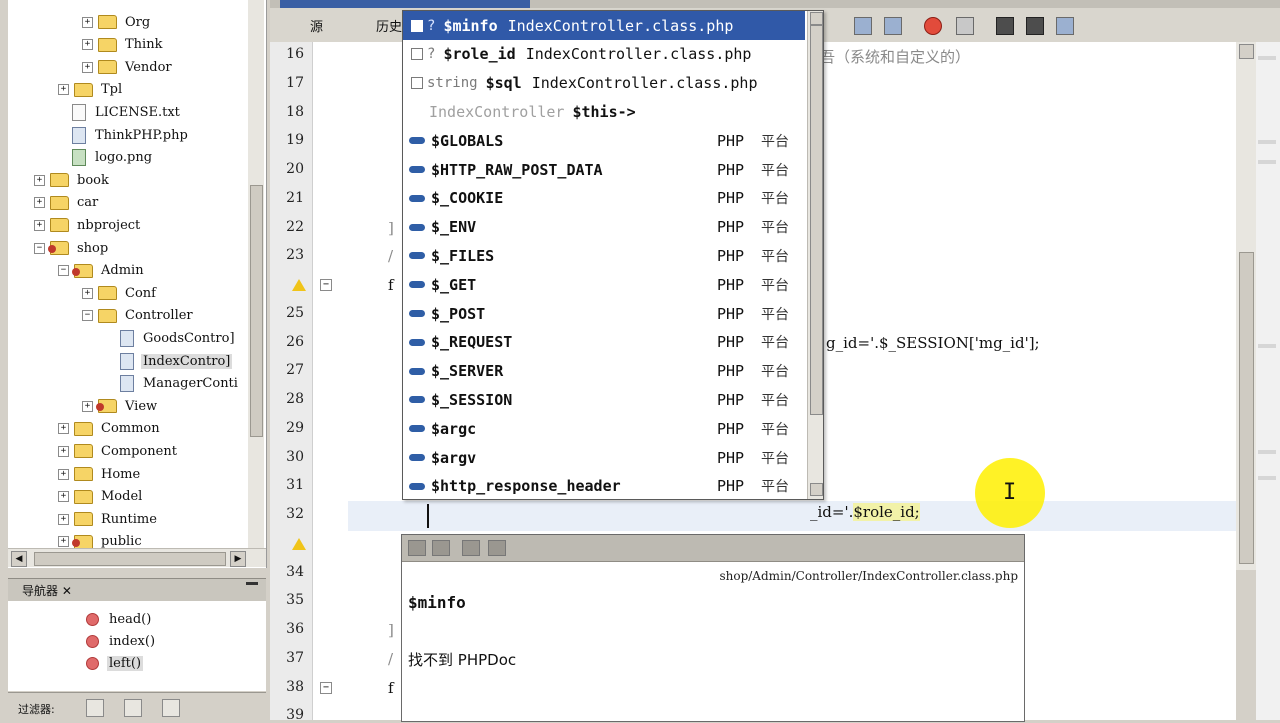 Image resolution: width=1280 pixels, height=723 pixels. What do you see at coordinates (933, 26) in the screenshot?
I see `record-macro-icon` at bounding box center [933, 26].